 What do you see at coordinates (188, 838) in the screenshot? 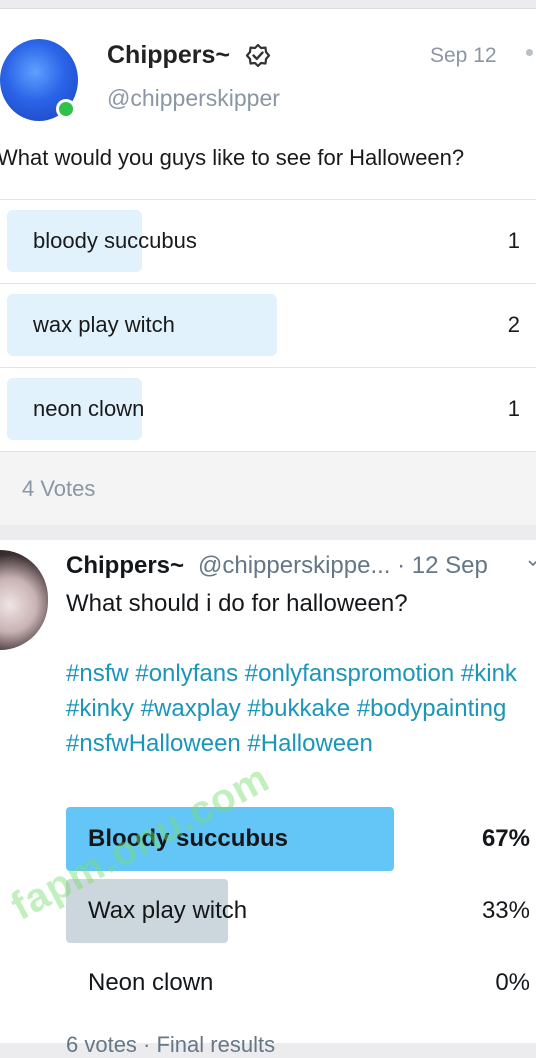
I see `poll-option-label: Bloody succubus` at bounding box center [188, 838].